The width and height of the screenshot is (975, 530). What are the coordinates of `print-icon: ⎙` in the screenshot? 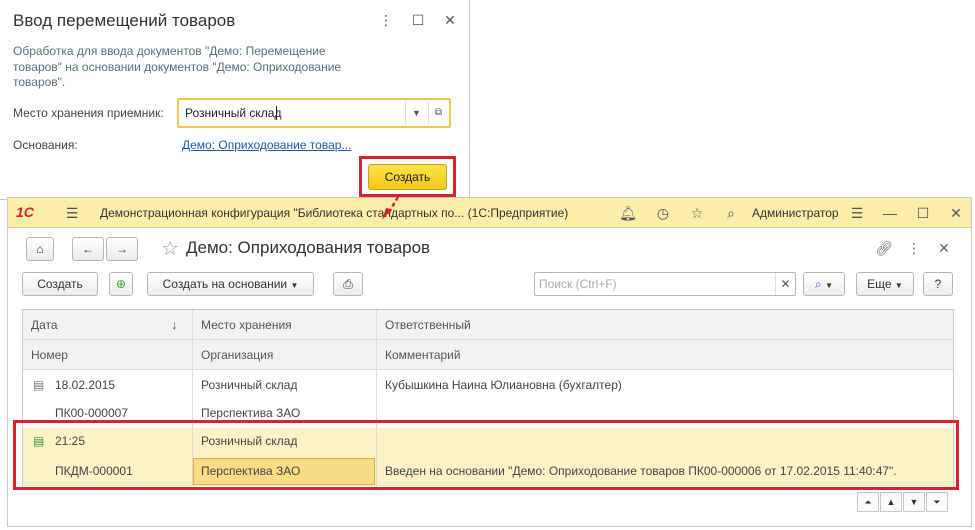 It's located at (348, 284).